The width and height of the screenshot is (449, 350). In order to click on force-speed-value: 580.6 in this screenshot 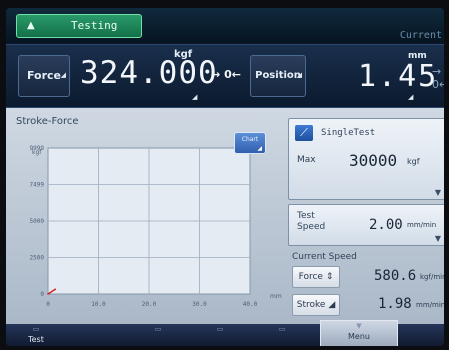, I will do `click(395, 276)`.